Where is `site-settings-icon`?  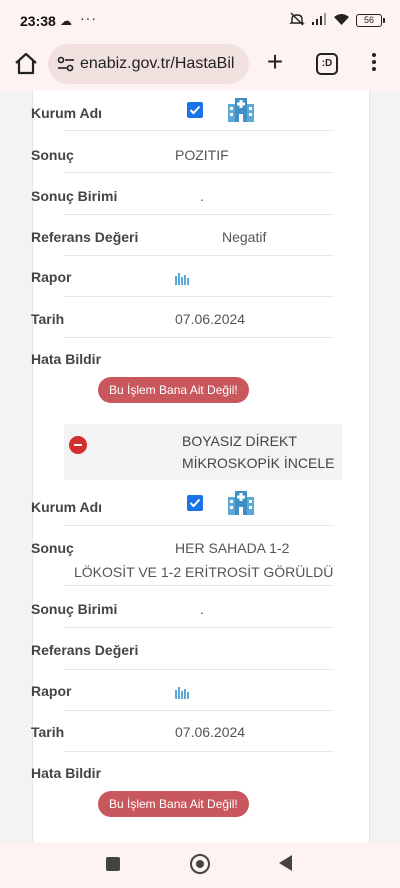
site-settings-icon is located at coordinates (66, 64).